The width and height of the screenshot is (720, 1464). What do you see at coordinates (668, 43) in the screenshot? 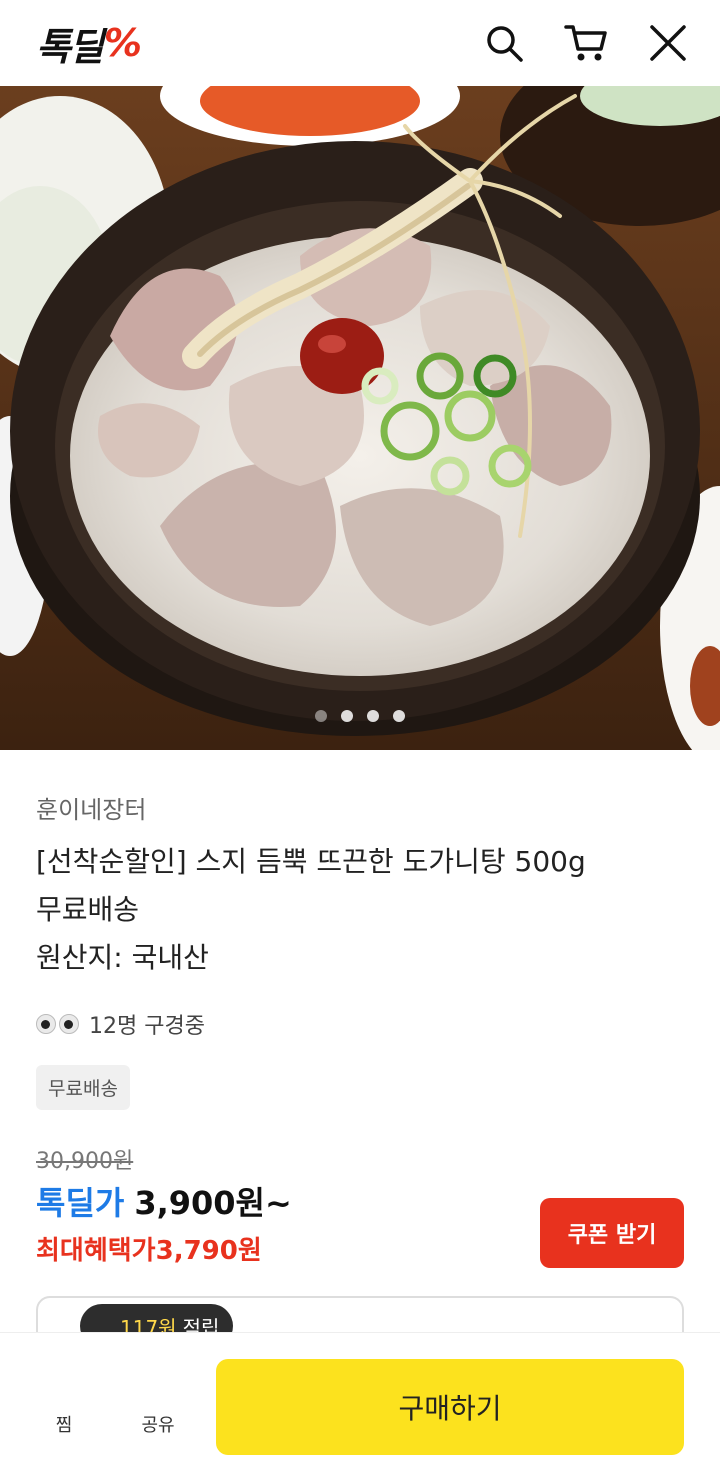
I see `close-icon` at bounding box center [668, 43].